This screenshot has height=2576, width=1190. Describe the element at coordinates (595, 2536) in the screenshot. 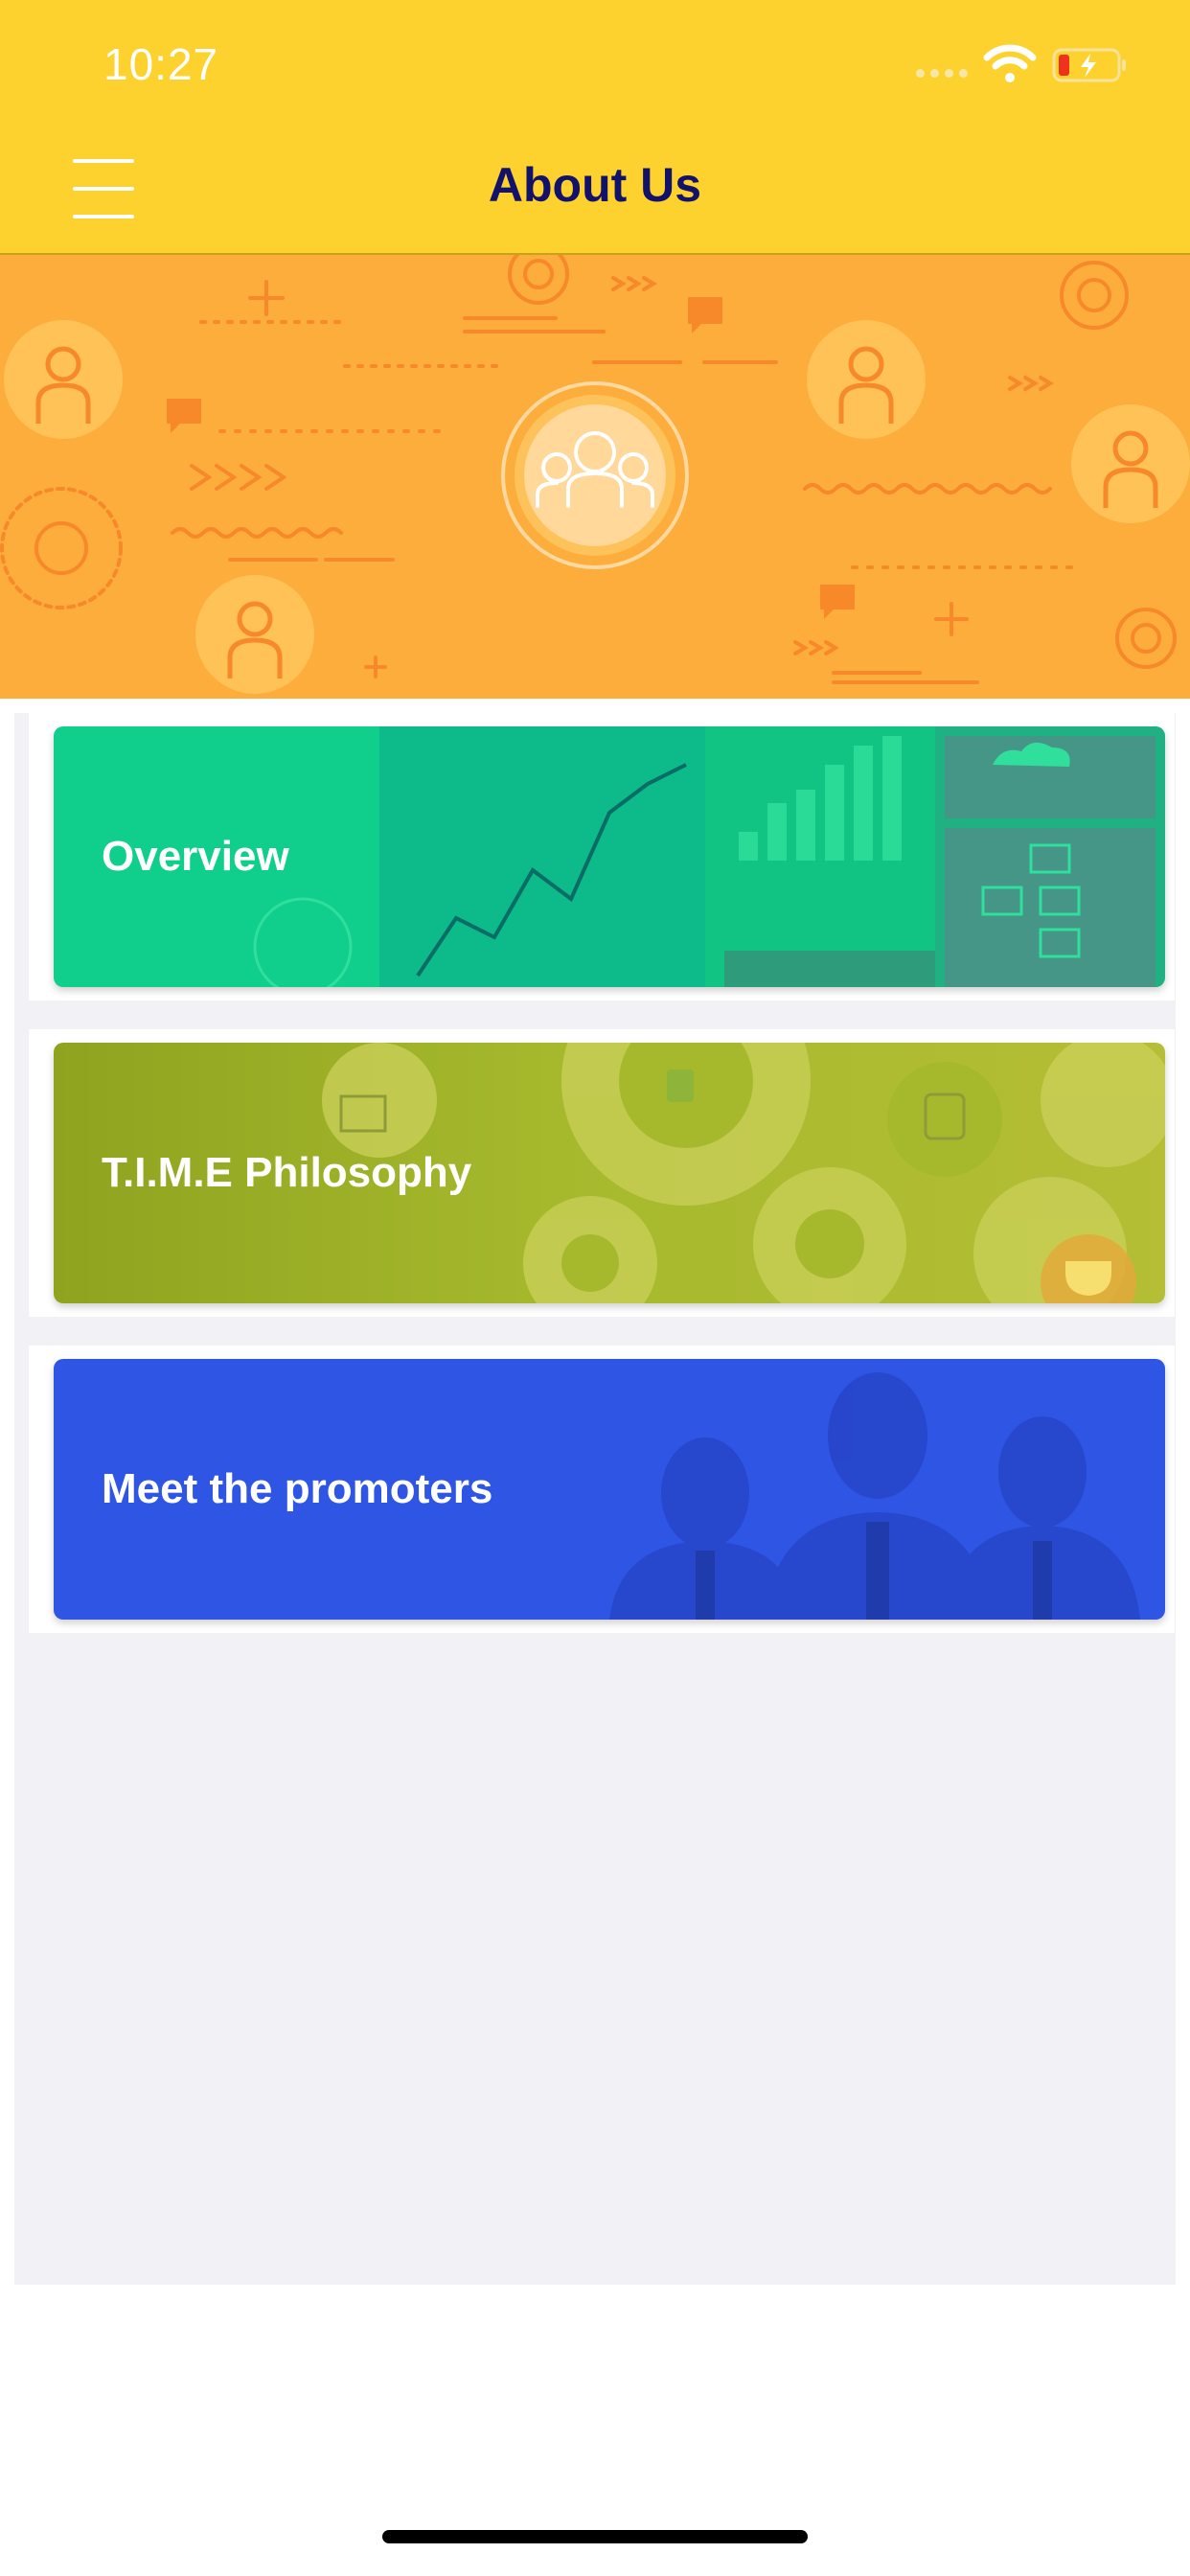

I see `home-indicator` at that location.